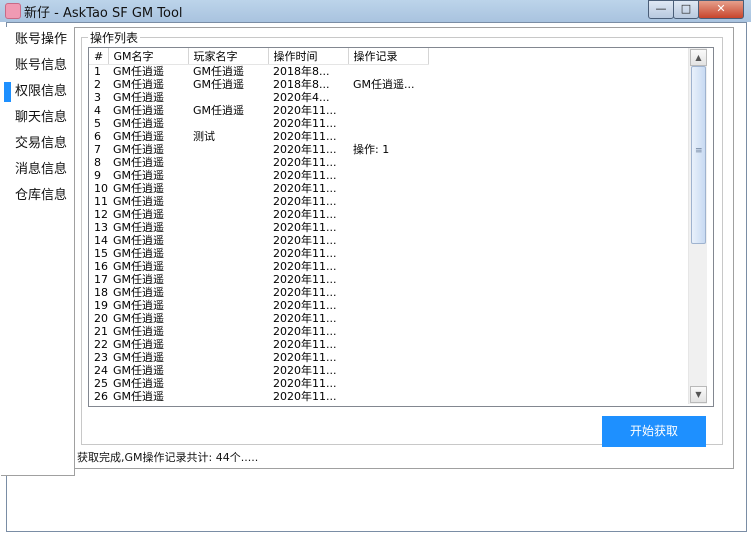 Image resolution: width=751 pixels, height=535 pixels. What do you see at coordinates (101, 305) in the screenshot?
I see `cell-index: 19` at bounding box center [101, 305].